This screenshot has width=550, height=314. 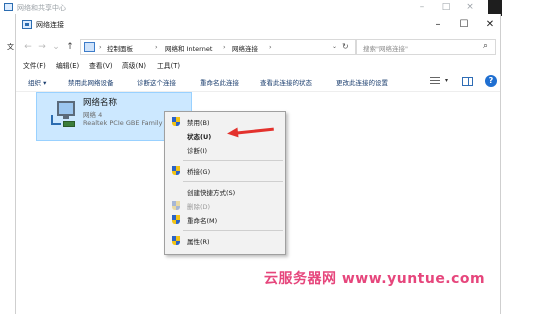 What do you see at coordinates (491, 81) in the screenshot?
I see `help-button: ?` at bounding box center [491, 81].